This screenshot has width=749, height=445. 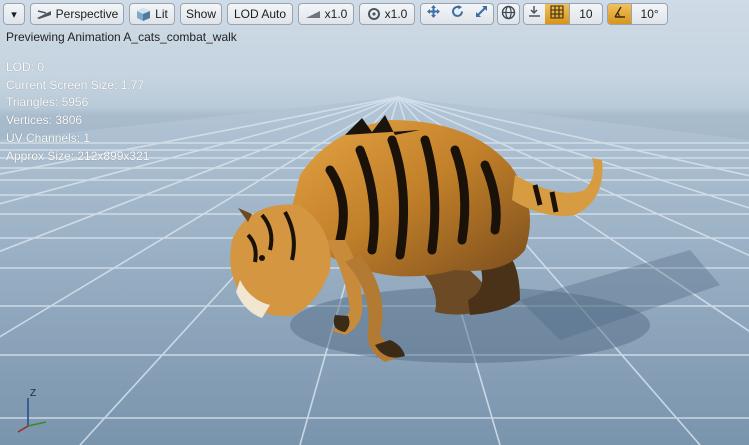 I want to click on lod-label: LOD Auto, so click(x=260, y=14).